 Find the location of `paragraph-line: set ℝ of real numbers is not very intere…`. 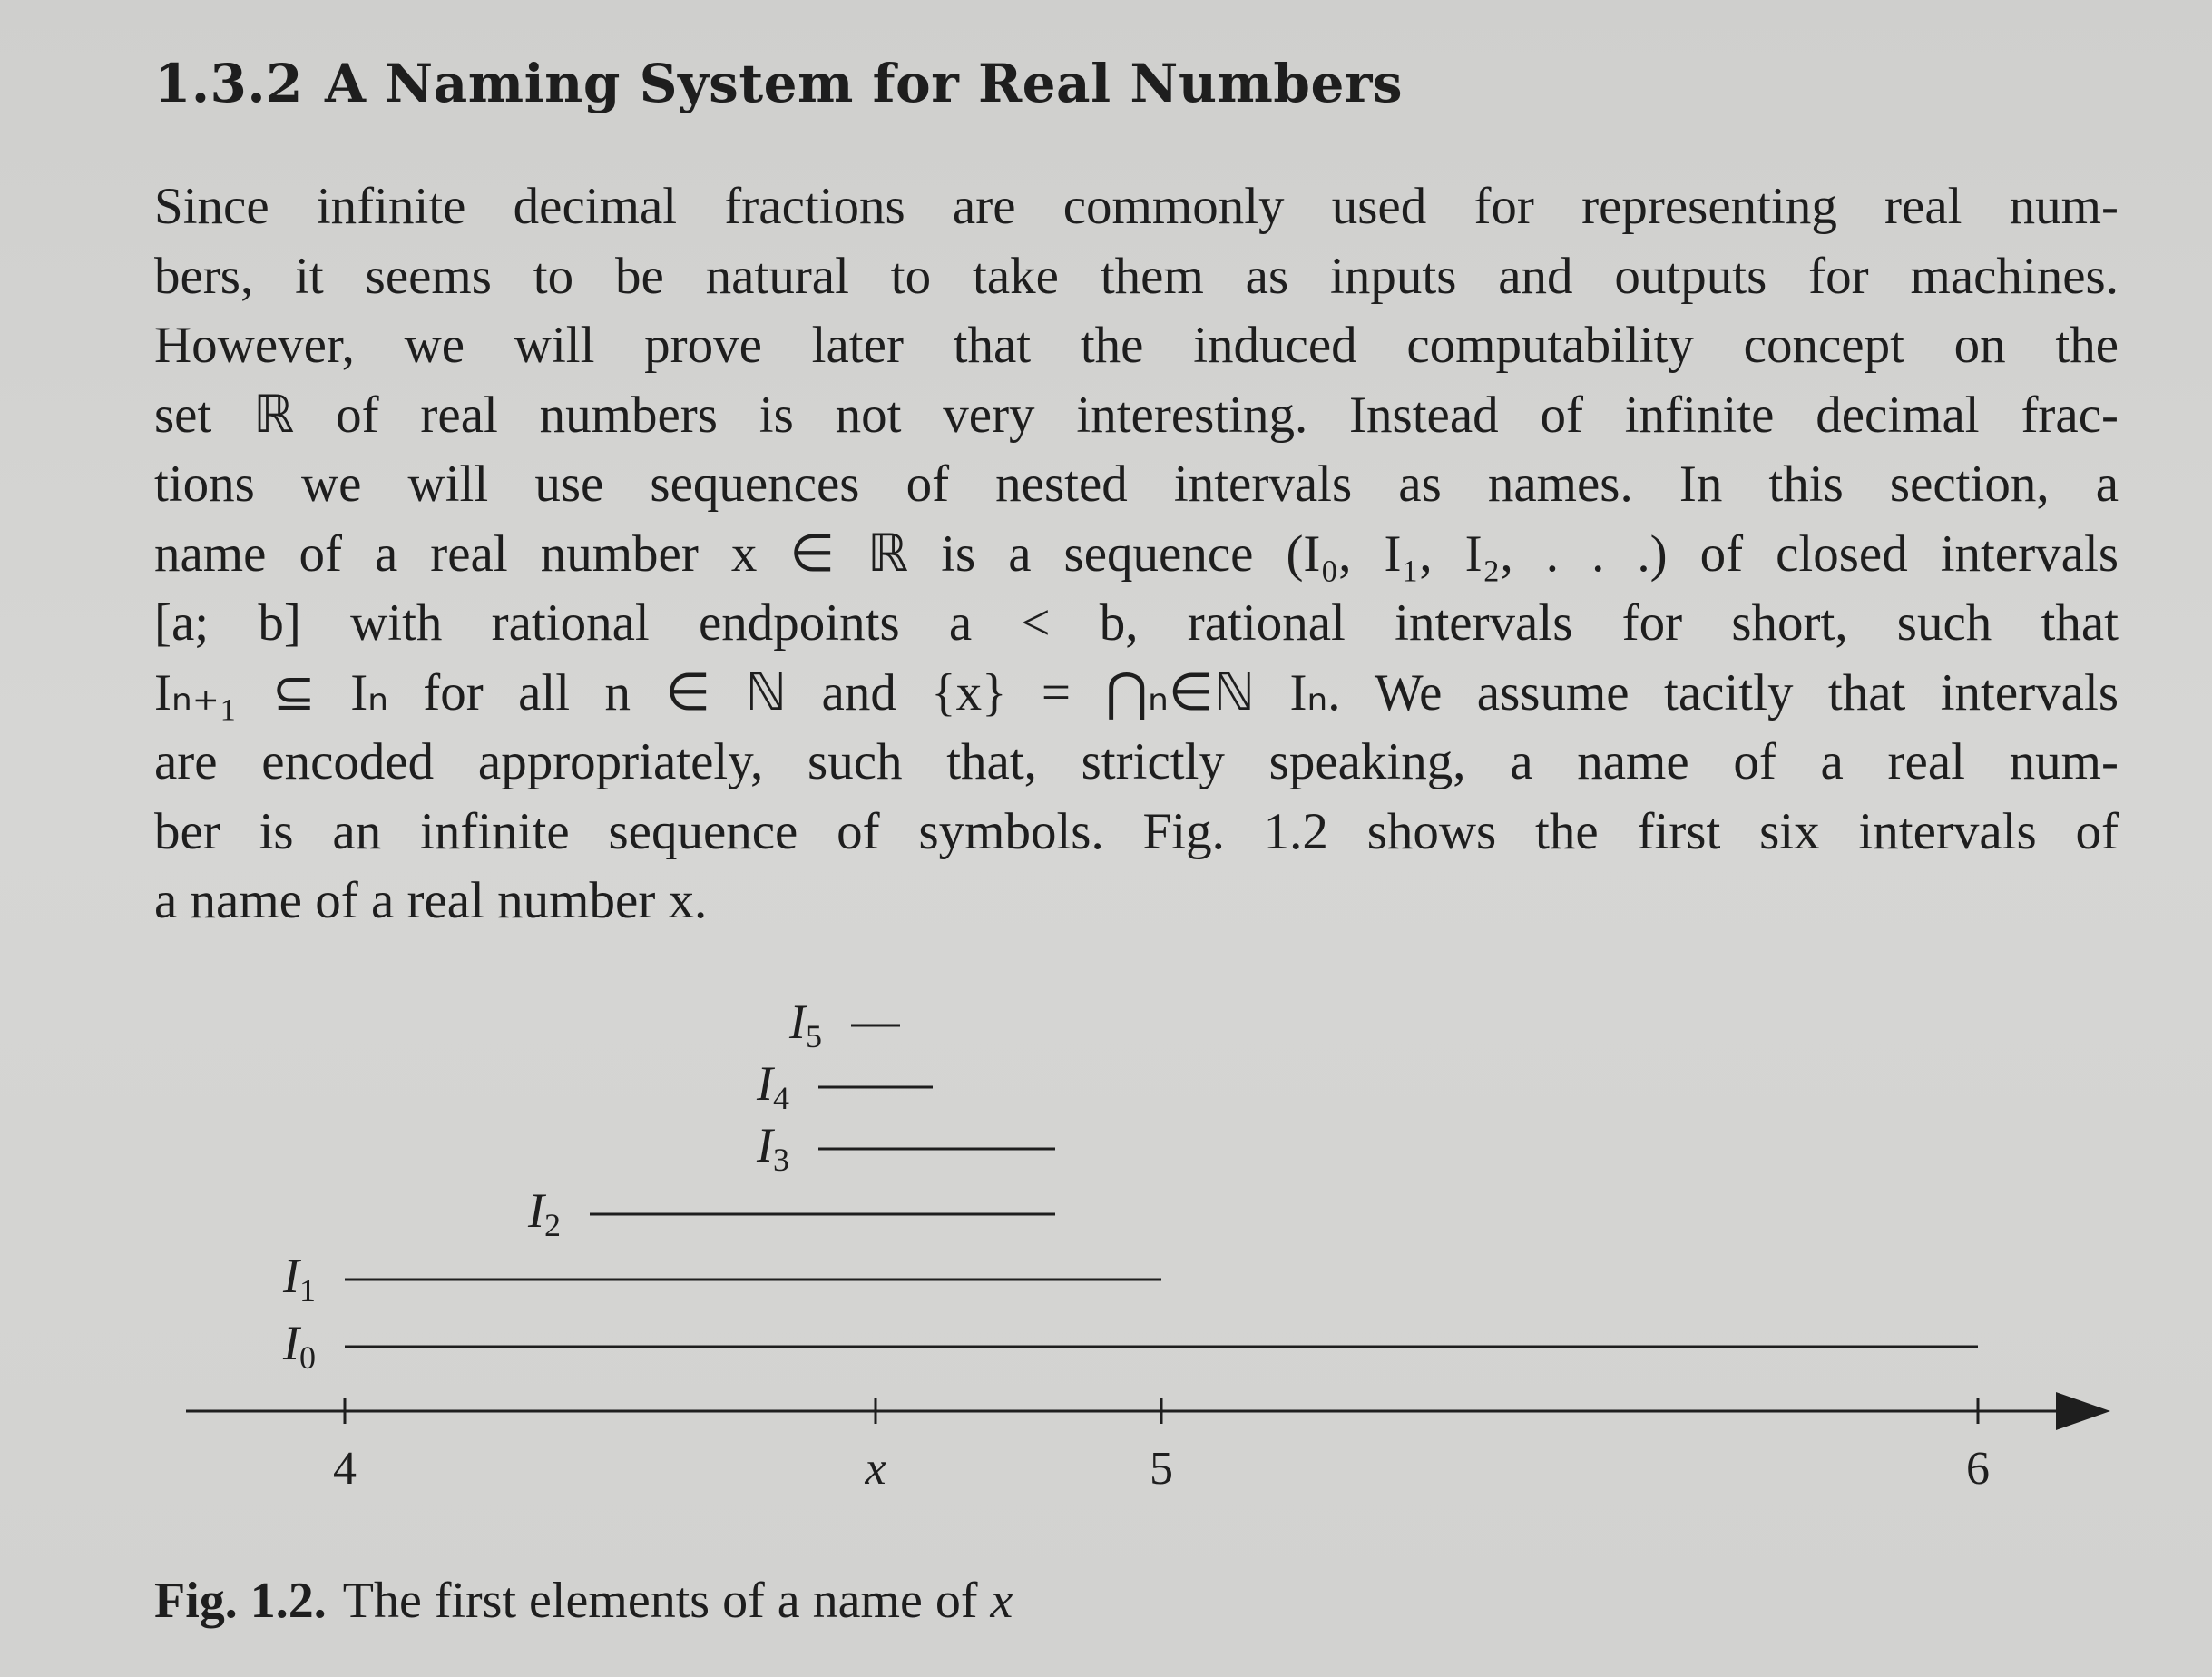

paragraph-line: set ℝ of real numbers is not very intere… is located at coordinates (1136, 415).